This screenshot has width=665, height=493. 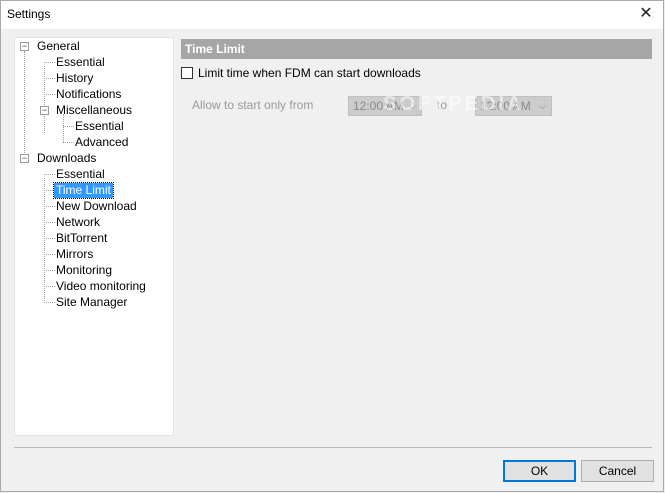 What do you see at coordinates (24, 158) in the screenshot?
I see `collapse-downloads-icon: −` at bounding box center [24, 158].